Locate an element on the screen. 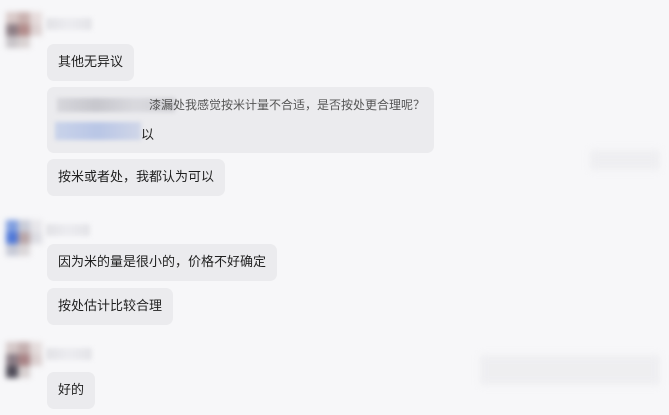 The height and width of the screenshot is (415, 669). message-bubble: 按处估计比较合理 is located at coordinates (110, 306).